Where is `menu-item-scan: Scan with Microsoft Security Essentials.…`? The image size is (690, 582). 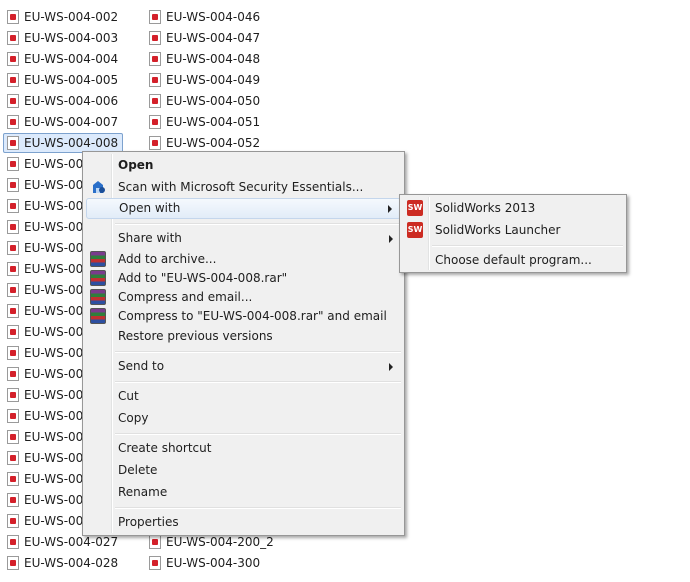
menu-item-scan: Scan with Microsoft Security Essentials.… is located at coordinates (243, 187).